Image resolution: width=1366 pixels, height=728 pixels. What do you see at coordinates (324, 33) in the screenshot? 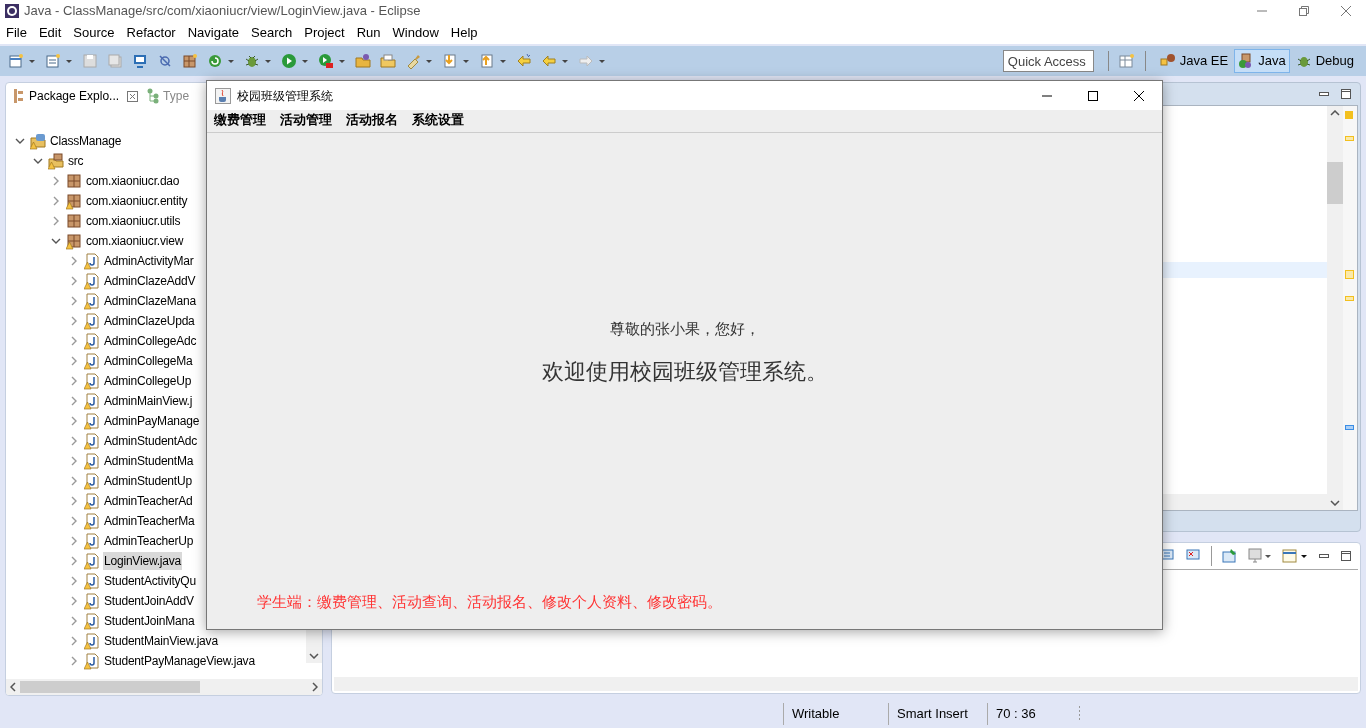
I see `menu-item: Project` at bounding box center [324, 33].